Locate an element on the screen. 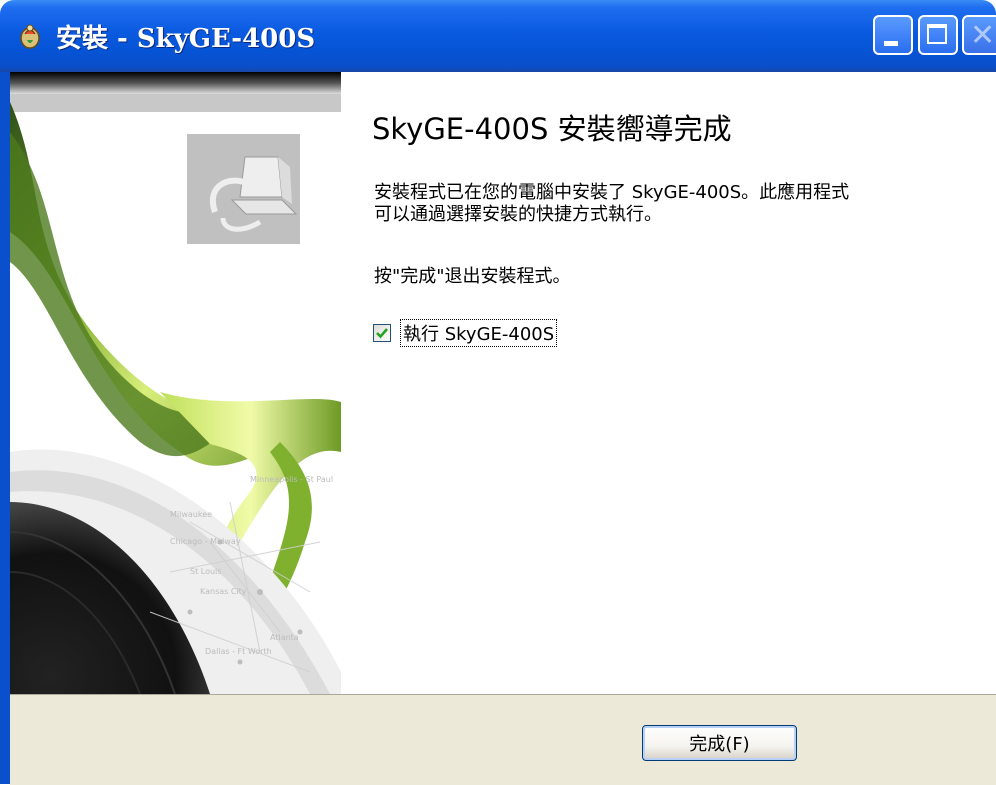 This screenshot has width=996, height=785. maximize-button is located at coordinates (938, 35).